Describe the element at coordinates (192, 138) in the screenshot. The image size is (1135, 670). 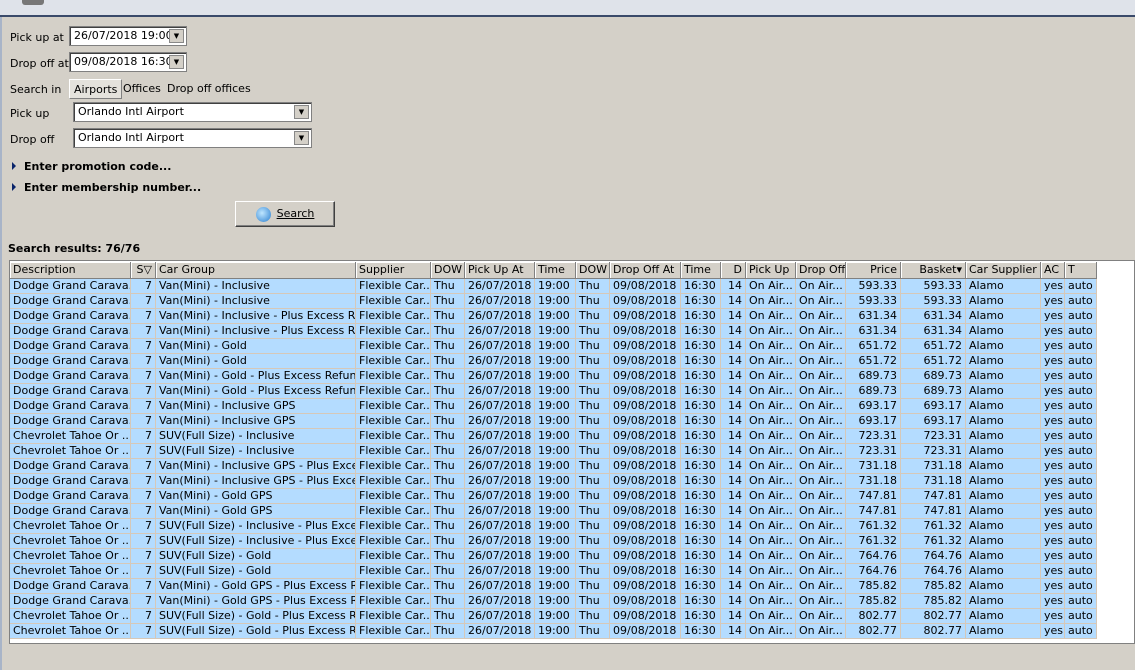
I see `dropoff-location-select: Orlando Intl Airport ▼` at that location.